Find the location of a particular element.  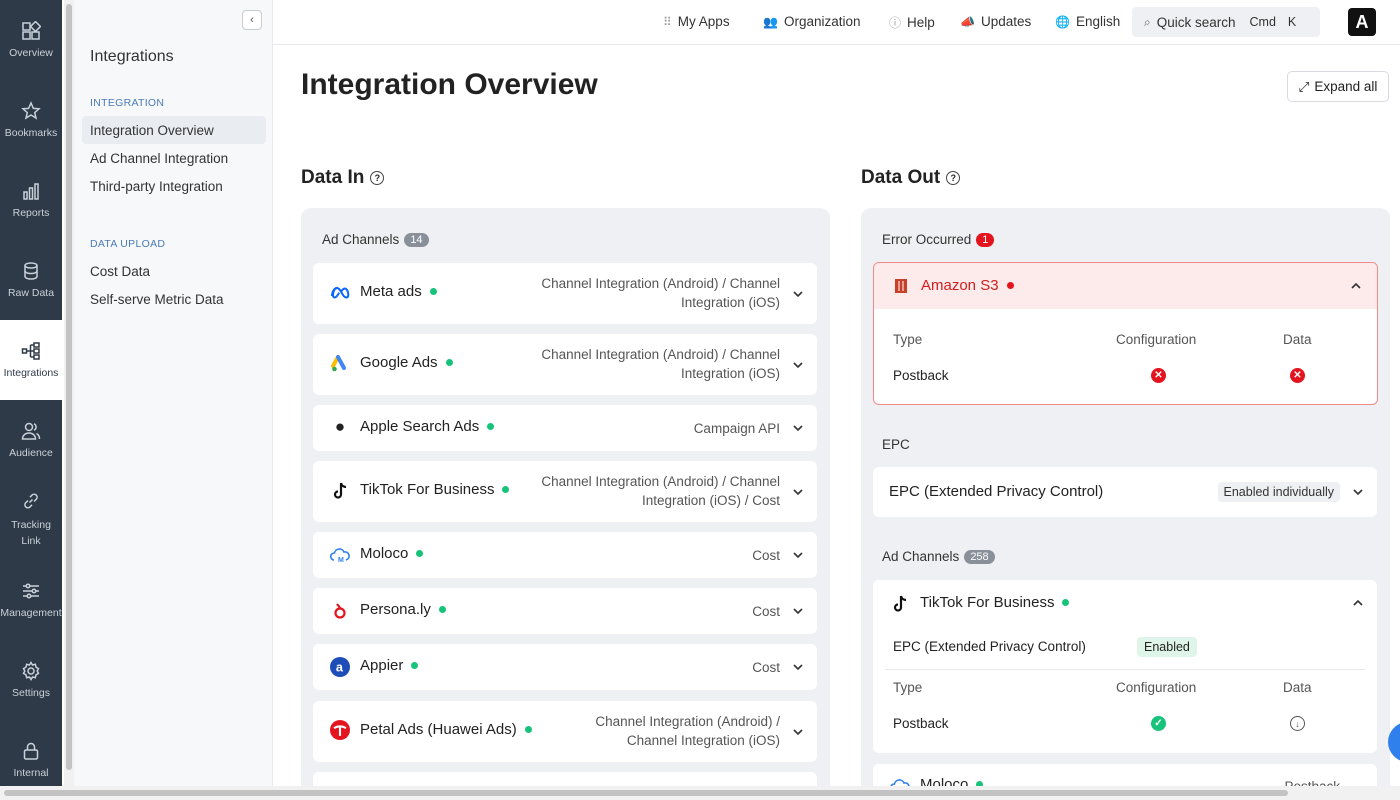

chevron-left-icon: ‹ is located at coordinates (252, 20).